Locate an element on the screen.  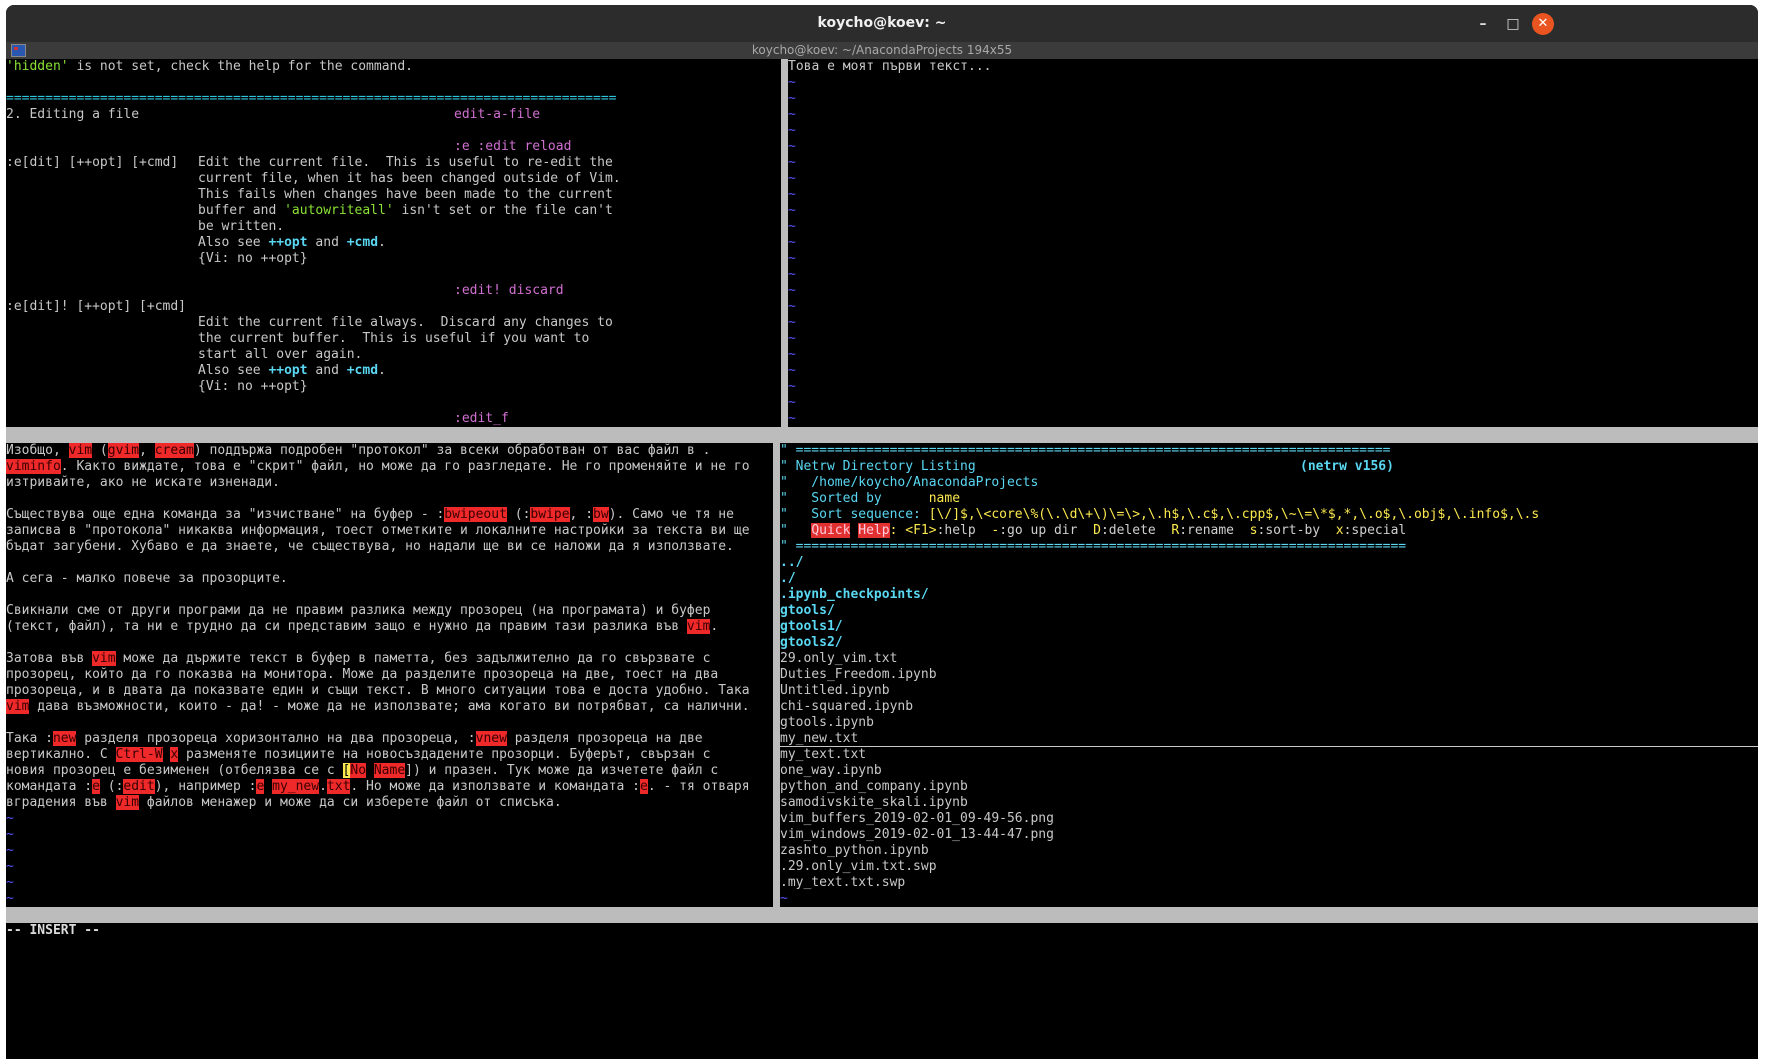
title-bar: koycho@koev: ~ – □ ✕ is located at coordinates (882, 23).